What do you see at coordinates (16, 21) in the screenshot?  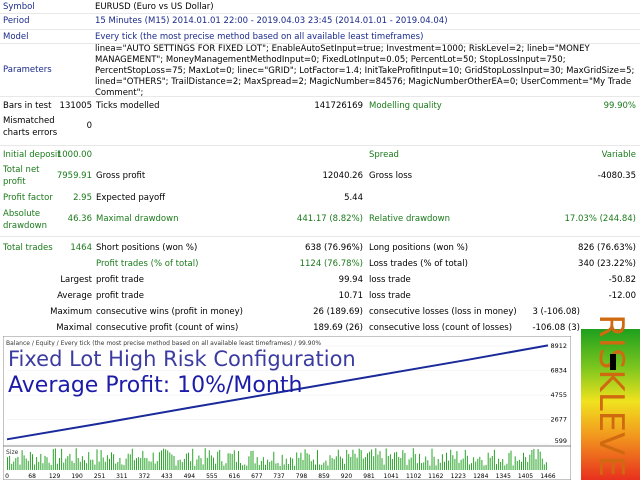 I see `period-label: Period` at bounding box center [16, 21].